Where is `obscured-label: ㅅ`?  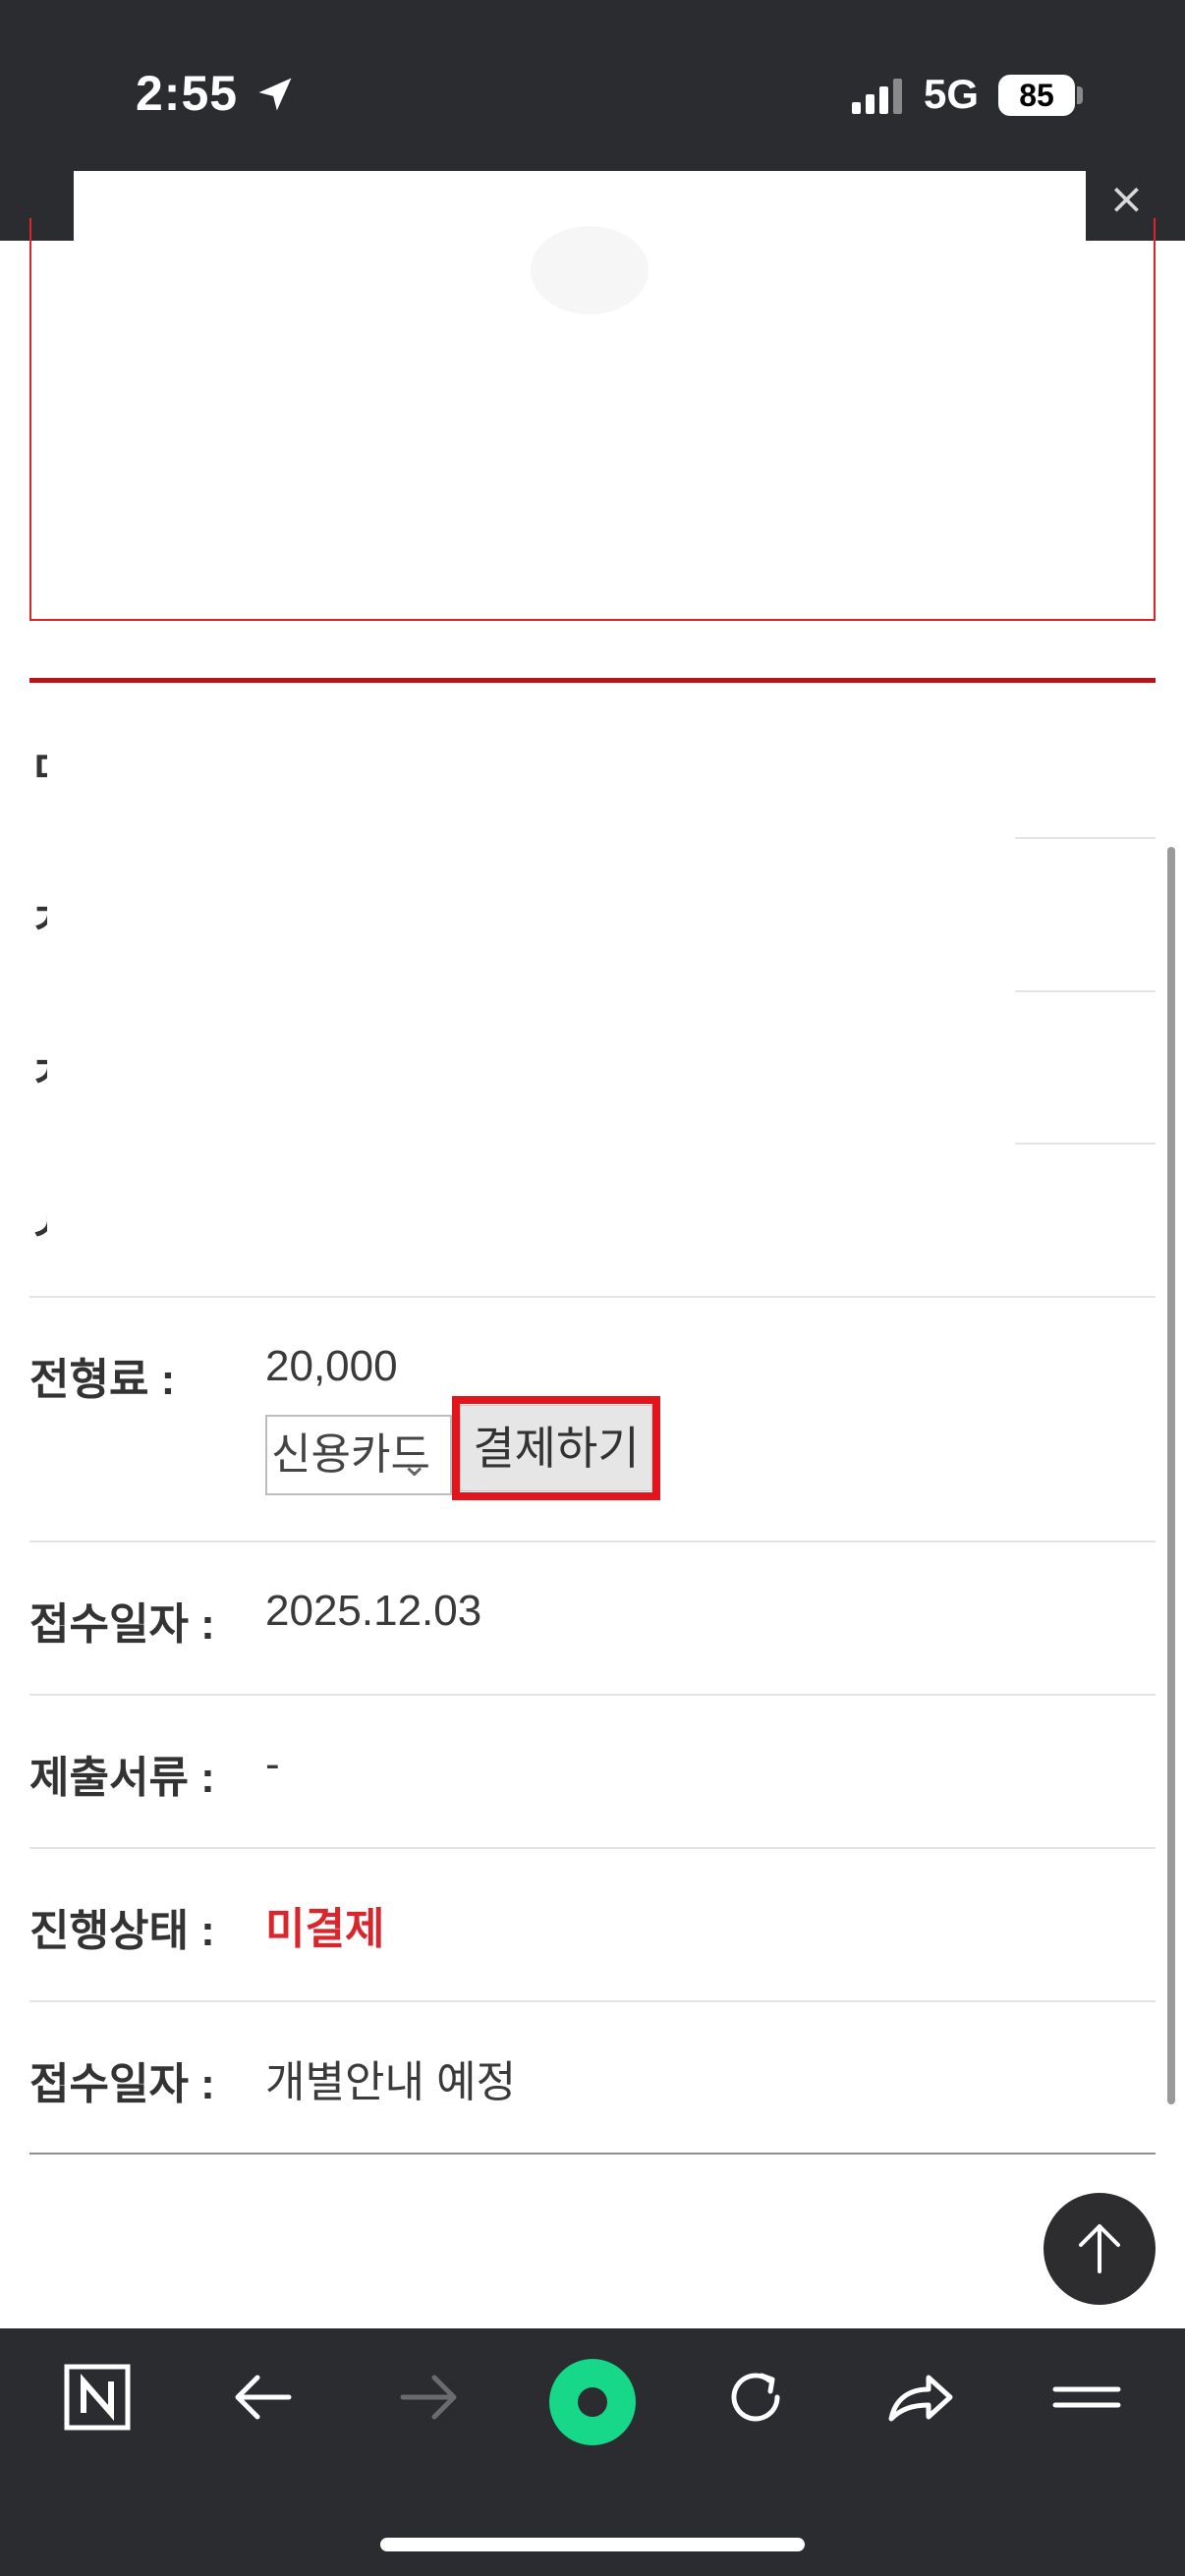 obscured-label: ㅅ is located at coordinates (38, 1222).